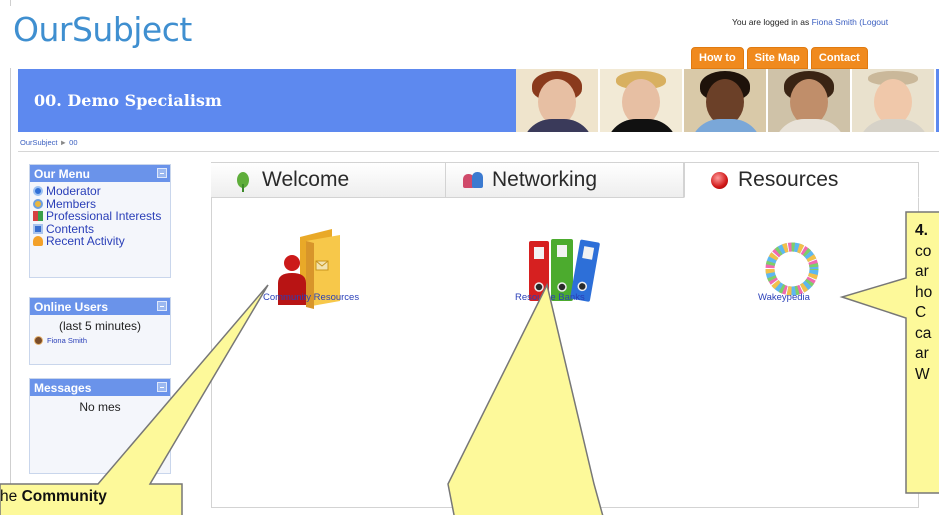 This screenshot has width=939, height=515. I want to click on callout-left-text: he Community, so click(53, 497).